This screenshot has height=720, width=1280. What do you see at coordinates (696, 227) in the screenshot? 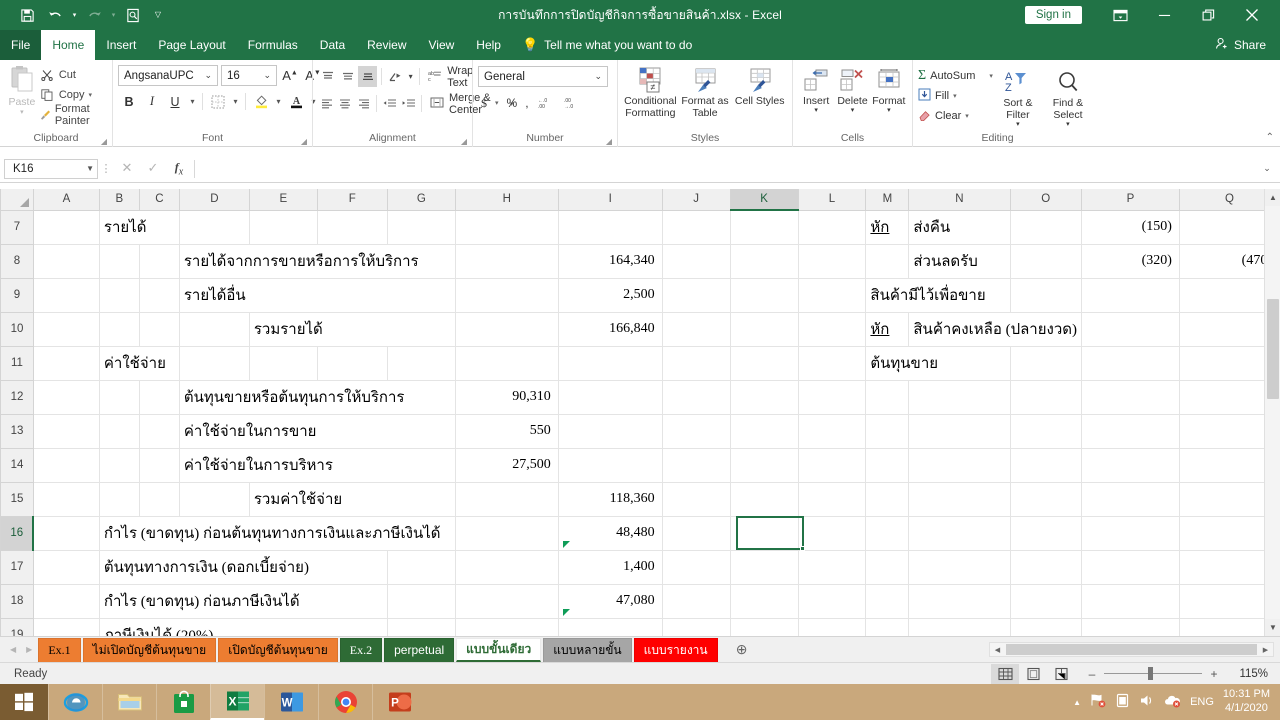
I see `cell-J7` at bounding box center [696, 227].